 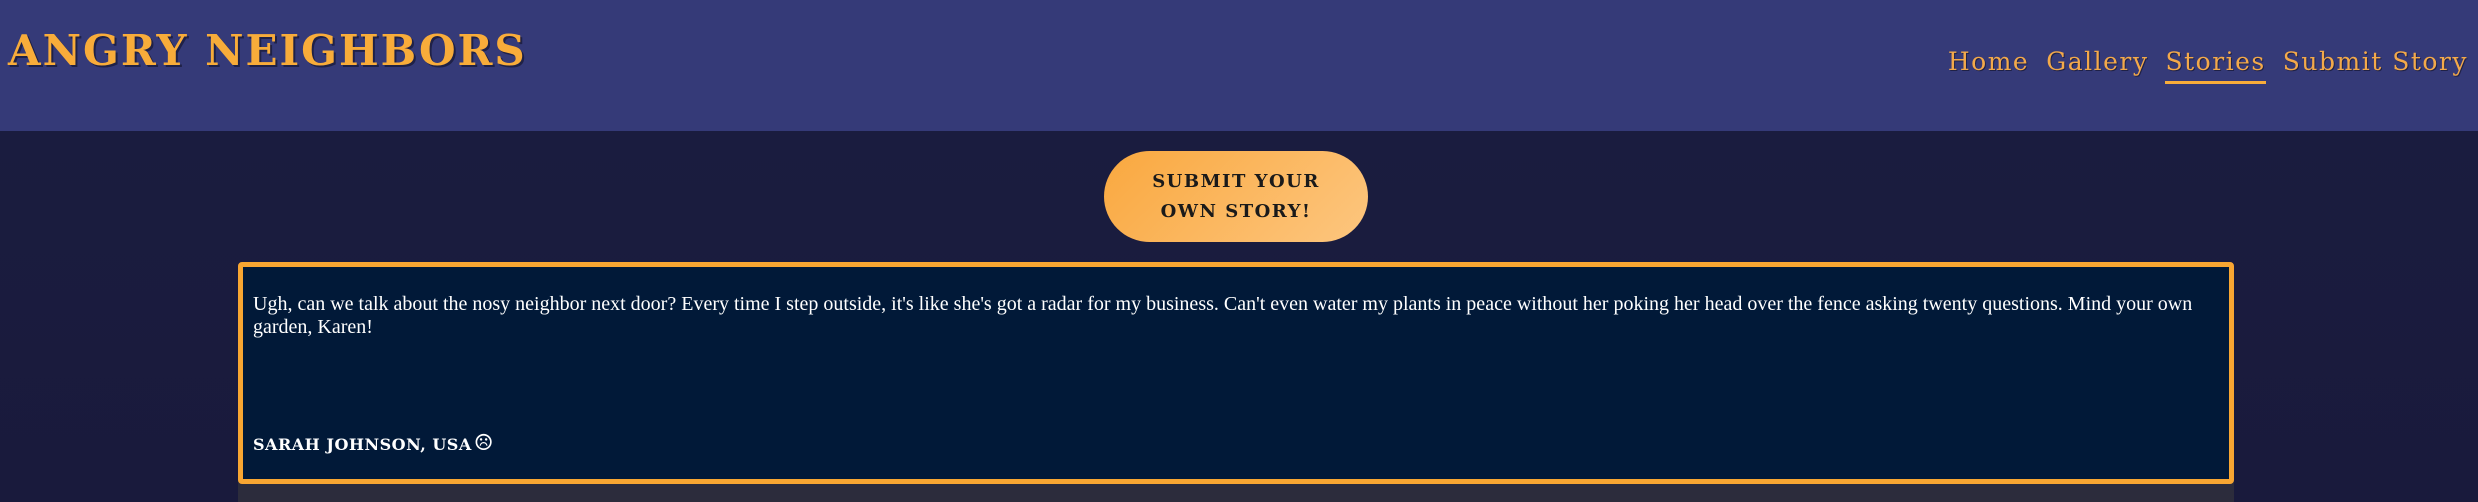 What do you see at coordinates (2215, 65) in the screenshot?
I see `nav-stories: Stories` at bounding box center [2215, 65].